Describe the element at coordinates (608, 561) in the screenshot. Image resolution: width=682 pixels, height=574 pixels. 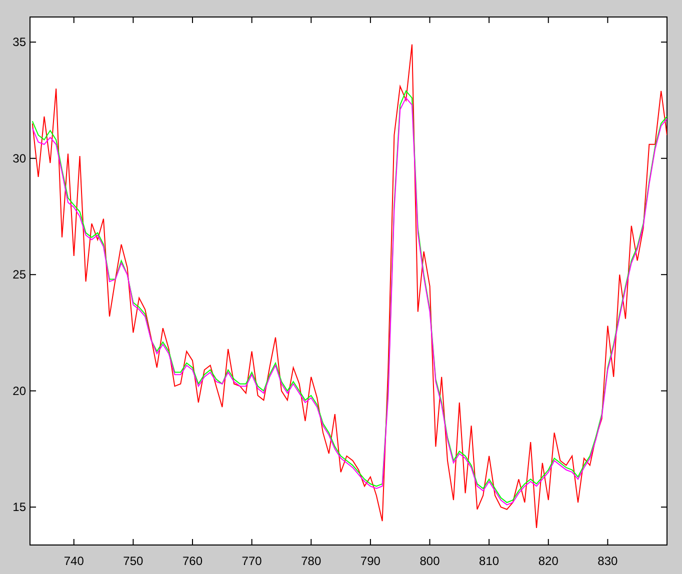
I see `tick-label: 830` at that location.